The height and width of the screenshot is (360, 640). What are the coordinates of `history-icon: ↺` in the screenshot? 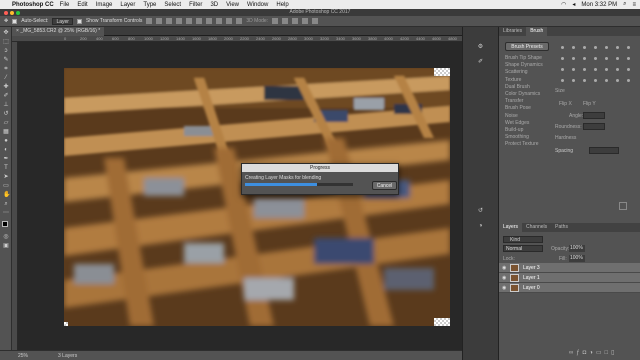 It's located at (480, 211).